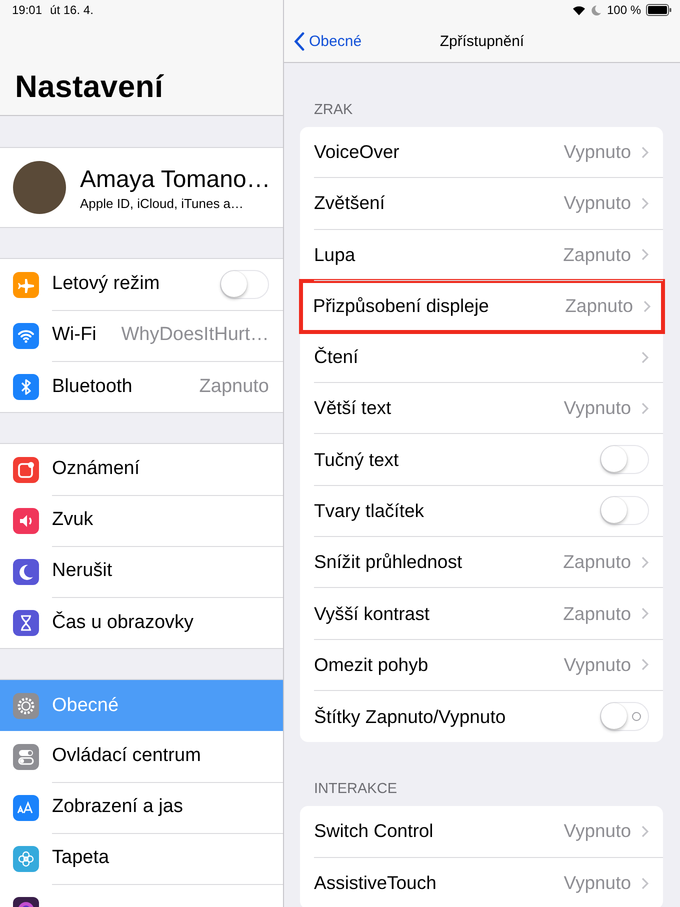 The image size is (680, 907). I want to click on settings-row: Štítky Zapnuto/Vypnuto, so click(481, 716).